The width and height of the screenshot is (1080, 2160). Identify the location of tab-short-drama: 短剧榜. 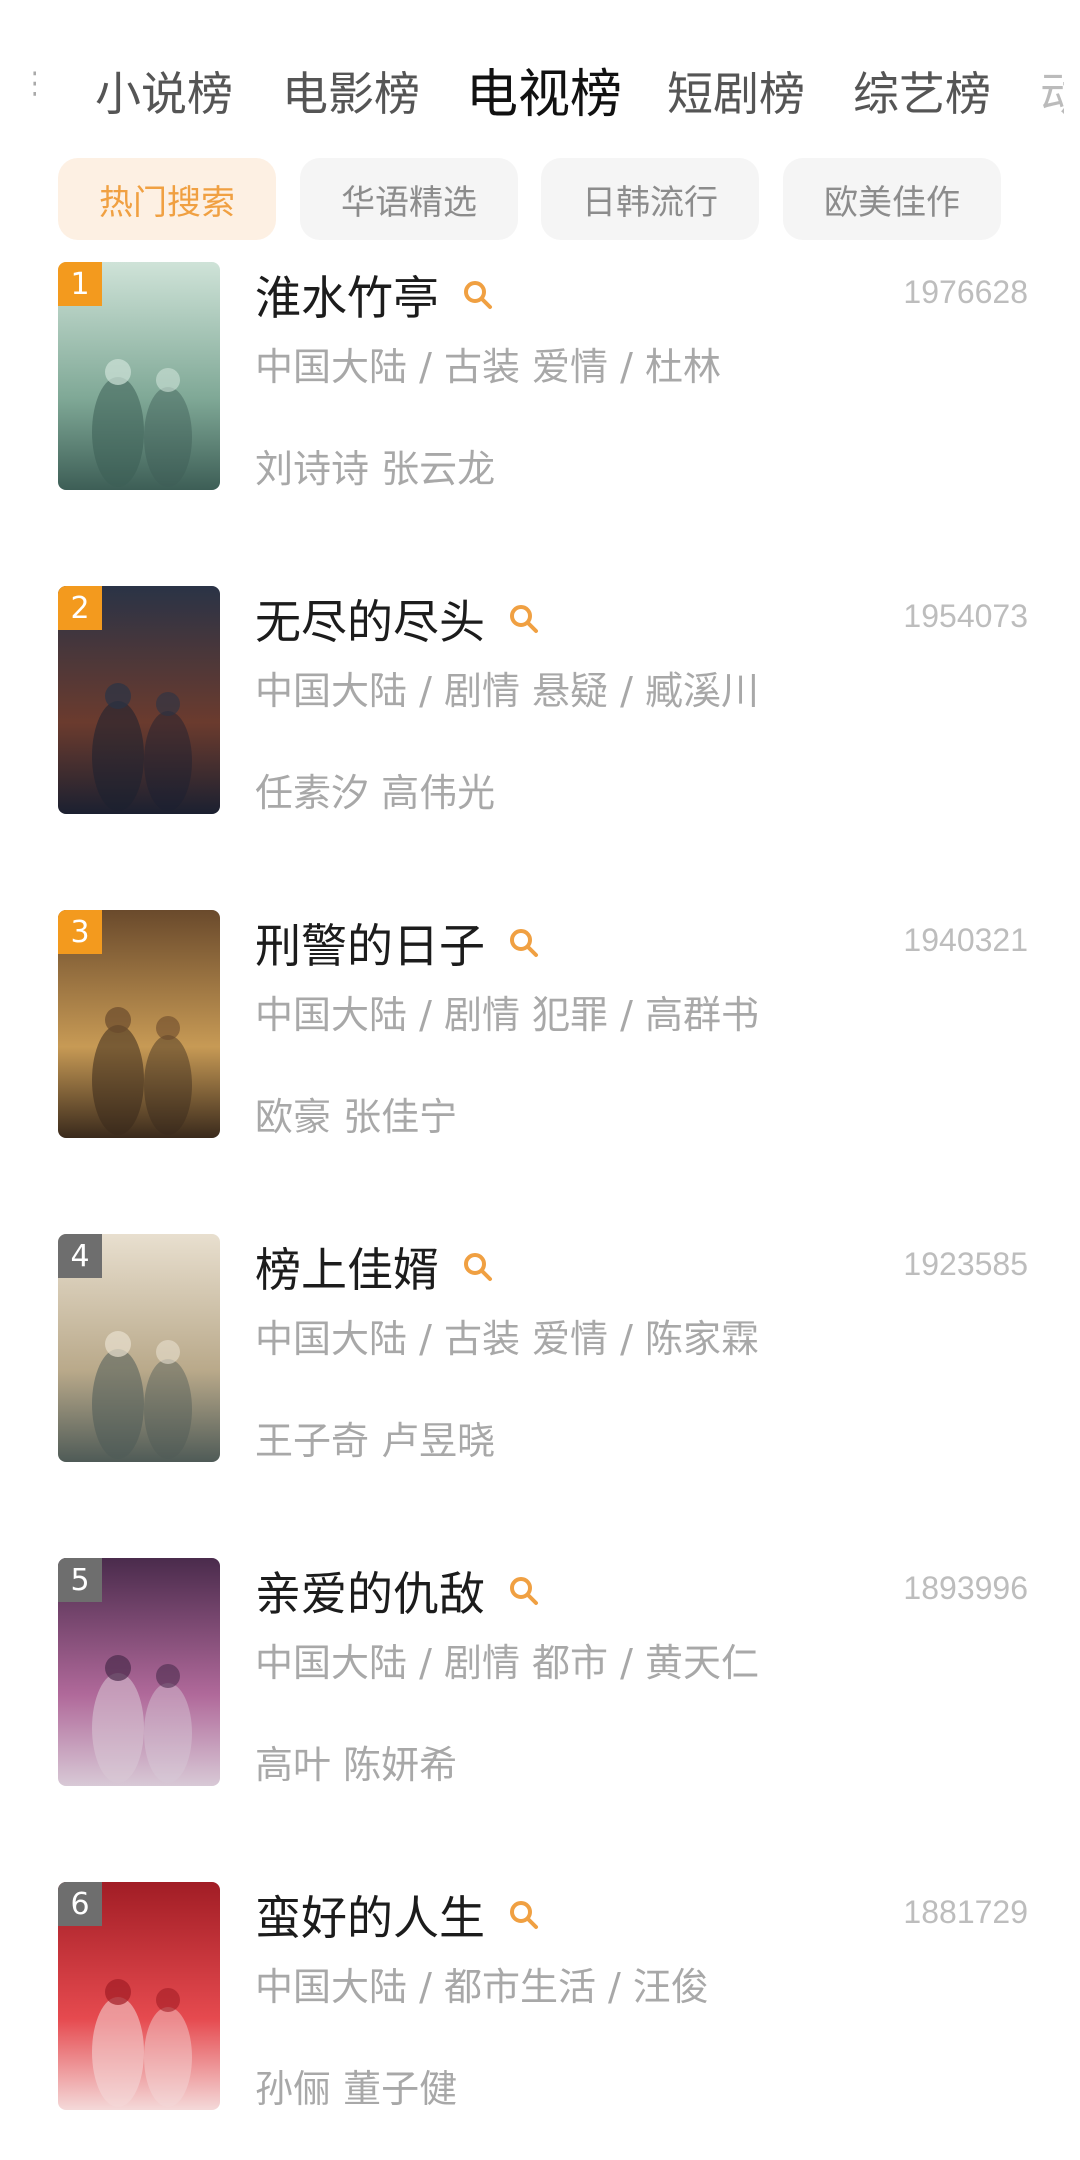
(736, 91).